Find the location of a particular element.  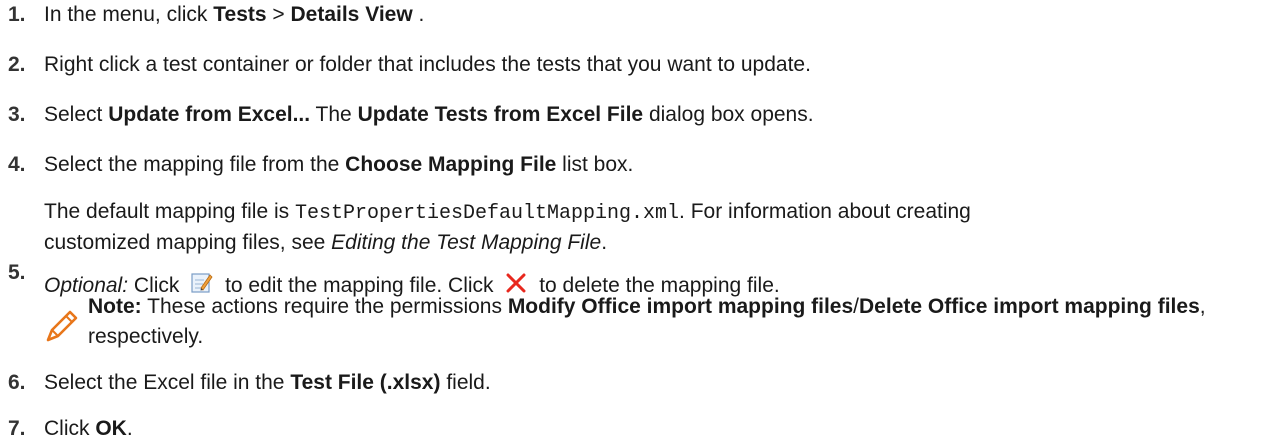

test-file-field-label: Test File (.xlsx) is located at coordinates (365, 382).